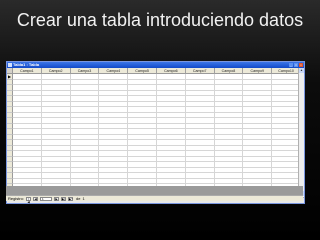 The image size is (320, 240). Describe the element at coordinates (301, 70) in the screenshot. I see `scroll-up-icon: ▲` at that location.